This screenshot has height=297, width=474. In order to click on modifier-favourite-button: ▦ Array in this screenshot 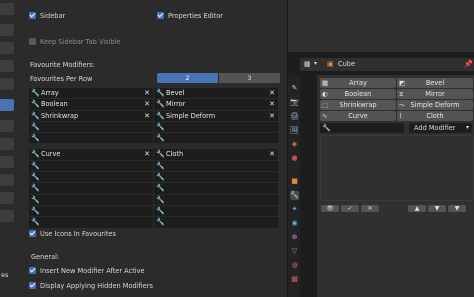, I will do `click(358, 83)`.